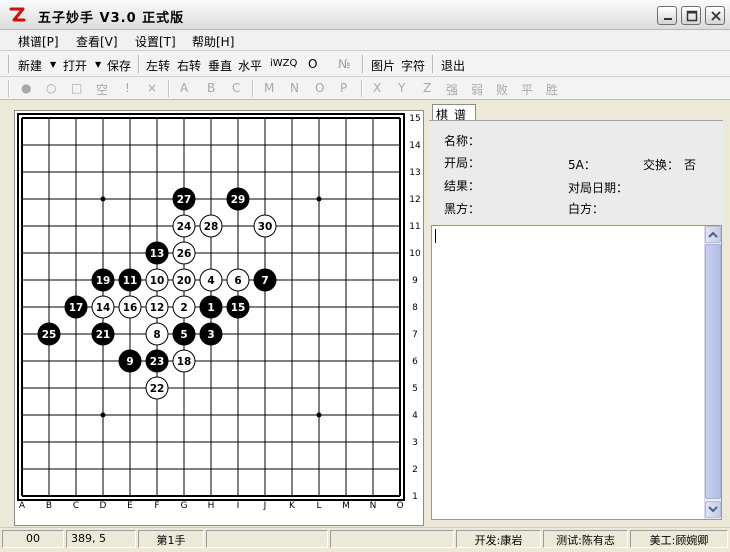 The height and width of the screenshot is (552, 730). What do you see at coordinates (502, 89) in the screenshot?
I see `lose-tool: 败` at bounding box center [502, 89].